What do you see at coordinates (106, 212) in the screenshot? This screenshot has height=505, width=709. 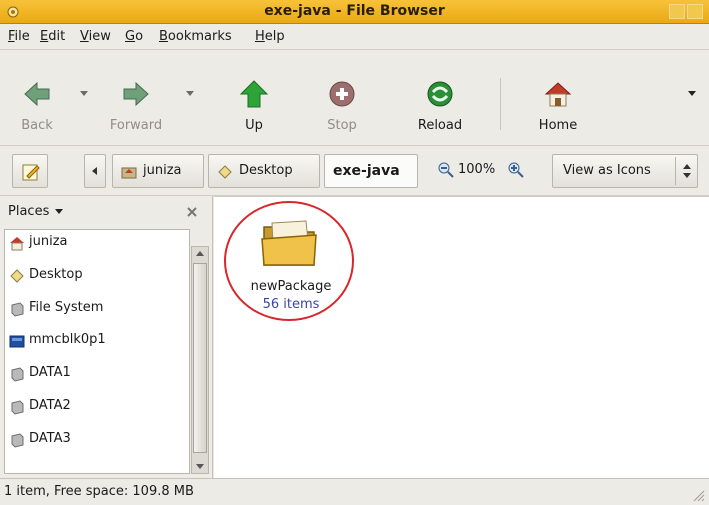 I see `sidebar-header: Places` at bounding box center [106, 212].